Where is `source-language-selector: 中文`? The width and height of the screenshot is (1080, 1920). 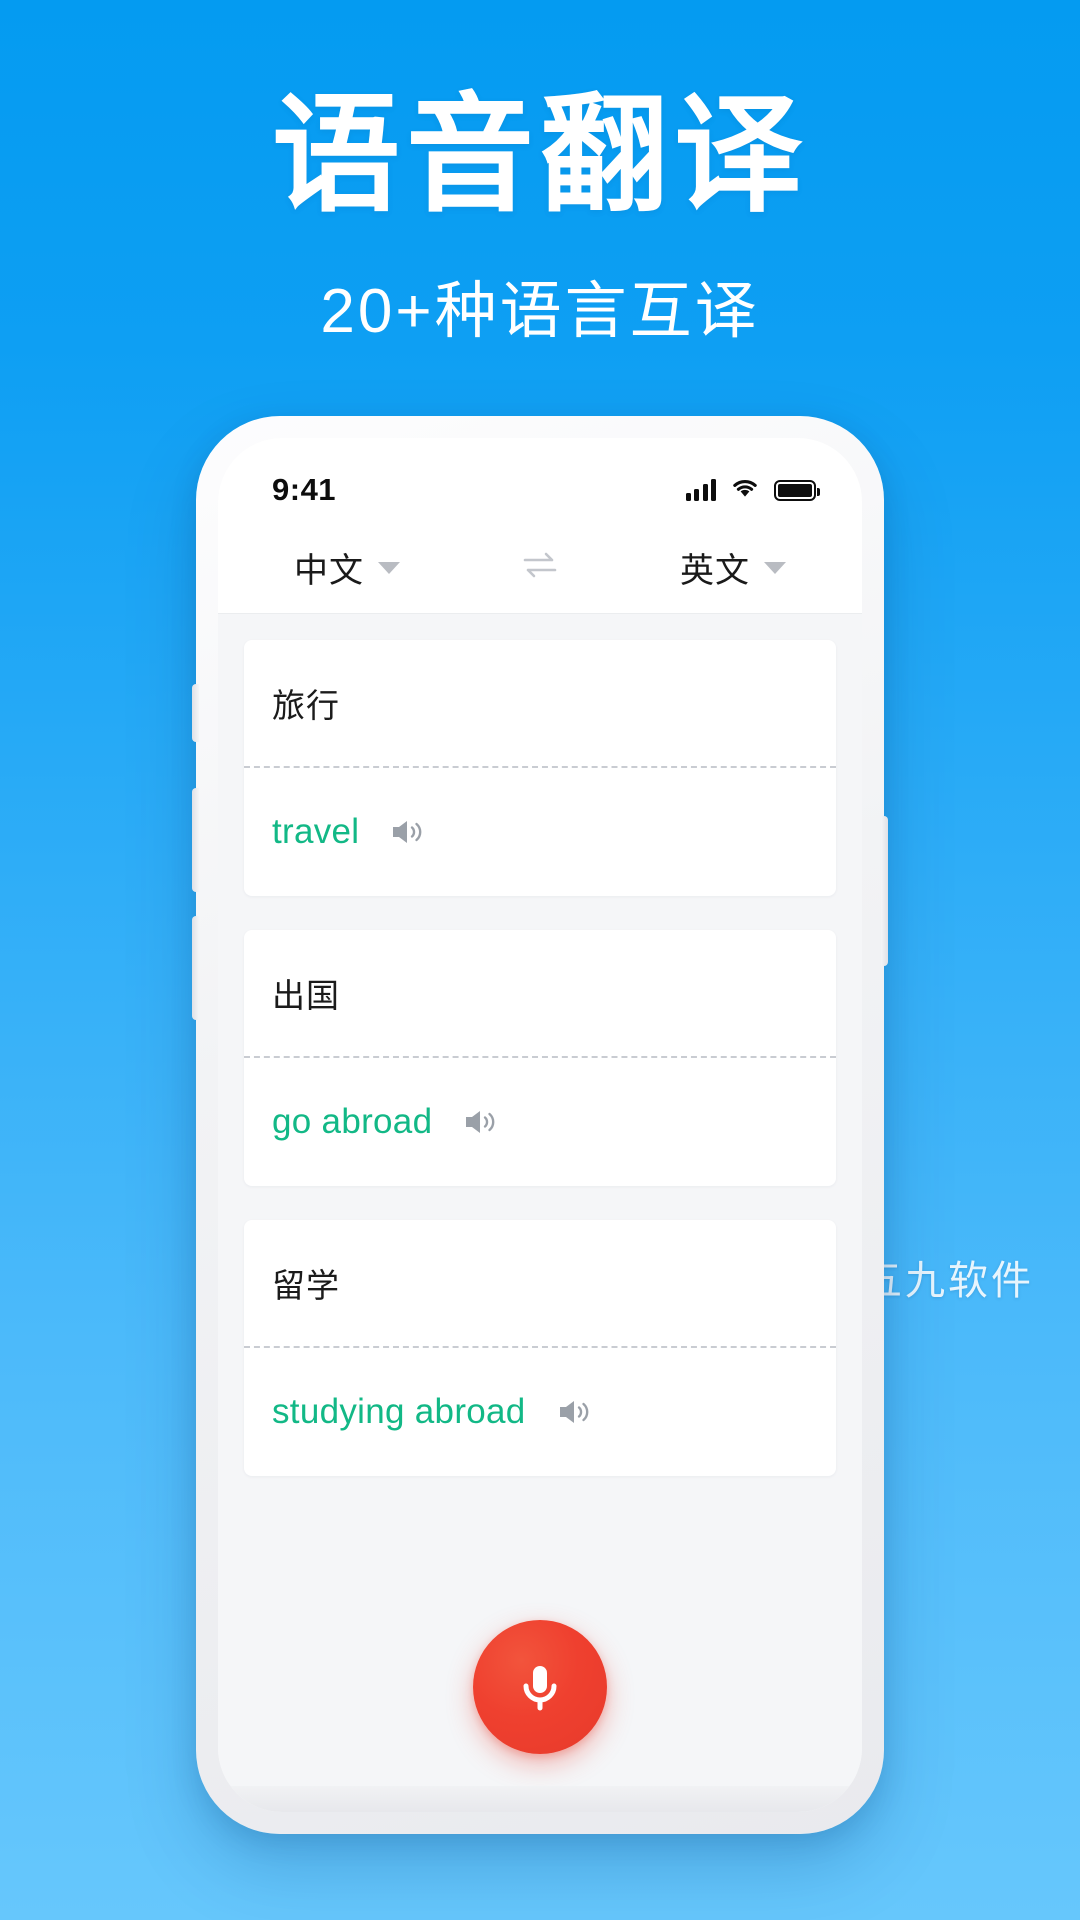
source-language-selector: 中文 is located at coordinates (347, 567).